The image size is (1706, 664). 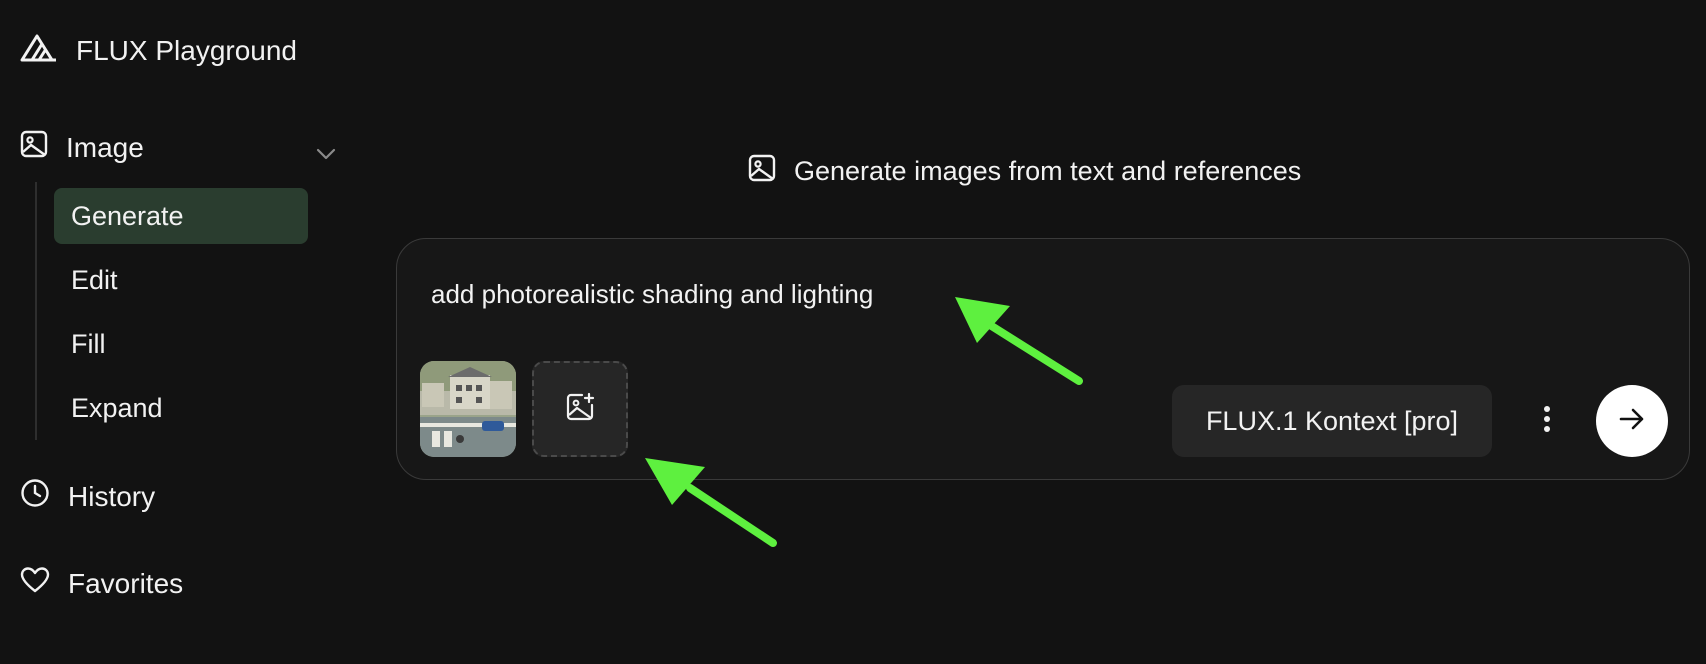 I want to click on sidebar-item-history: History, so click(x=87, y=496).